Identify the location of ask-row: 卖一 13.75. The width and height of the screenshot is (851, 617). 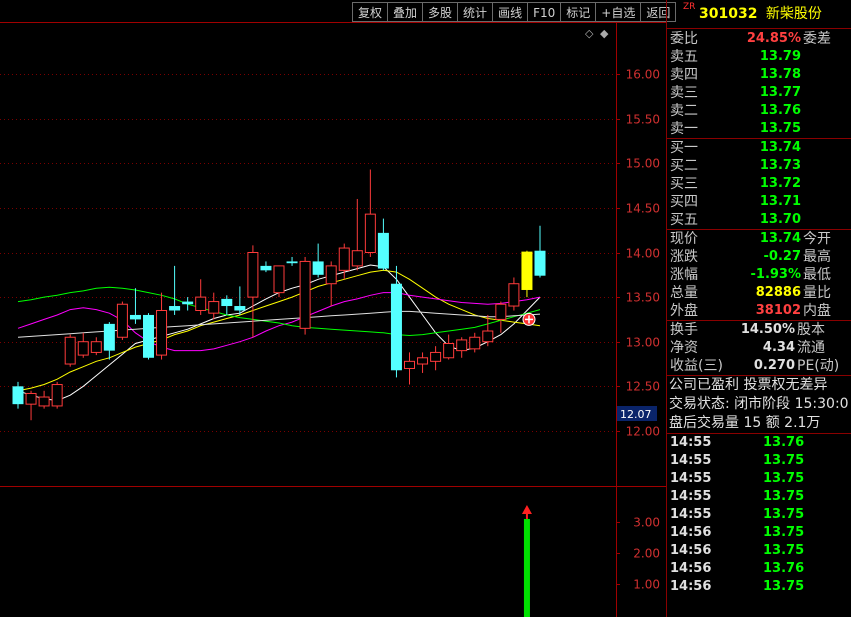
(759, 129).